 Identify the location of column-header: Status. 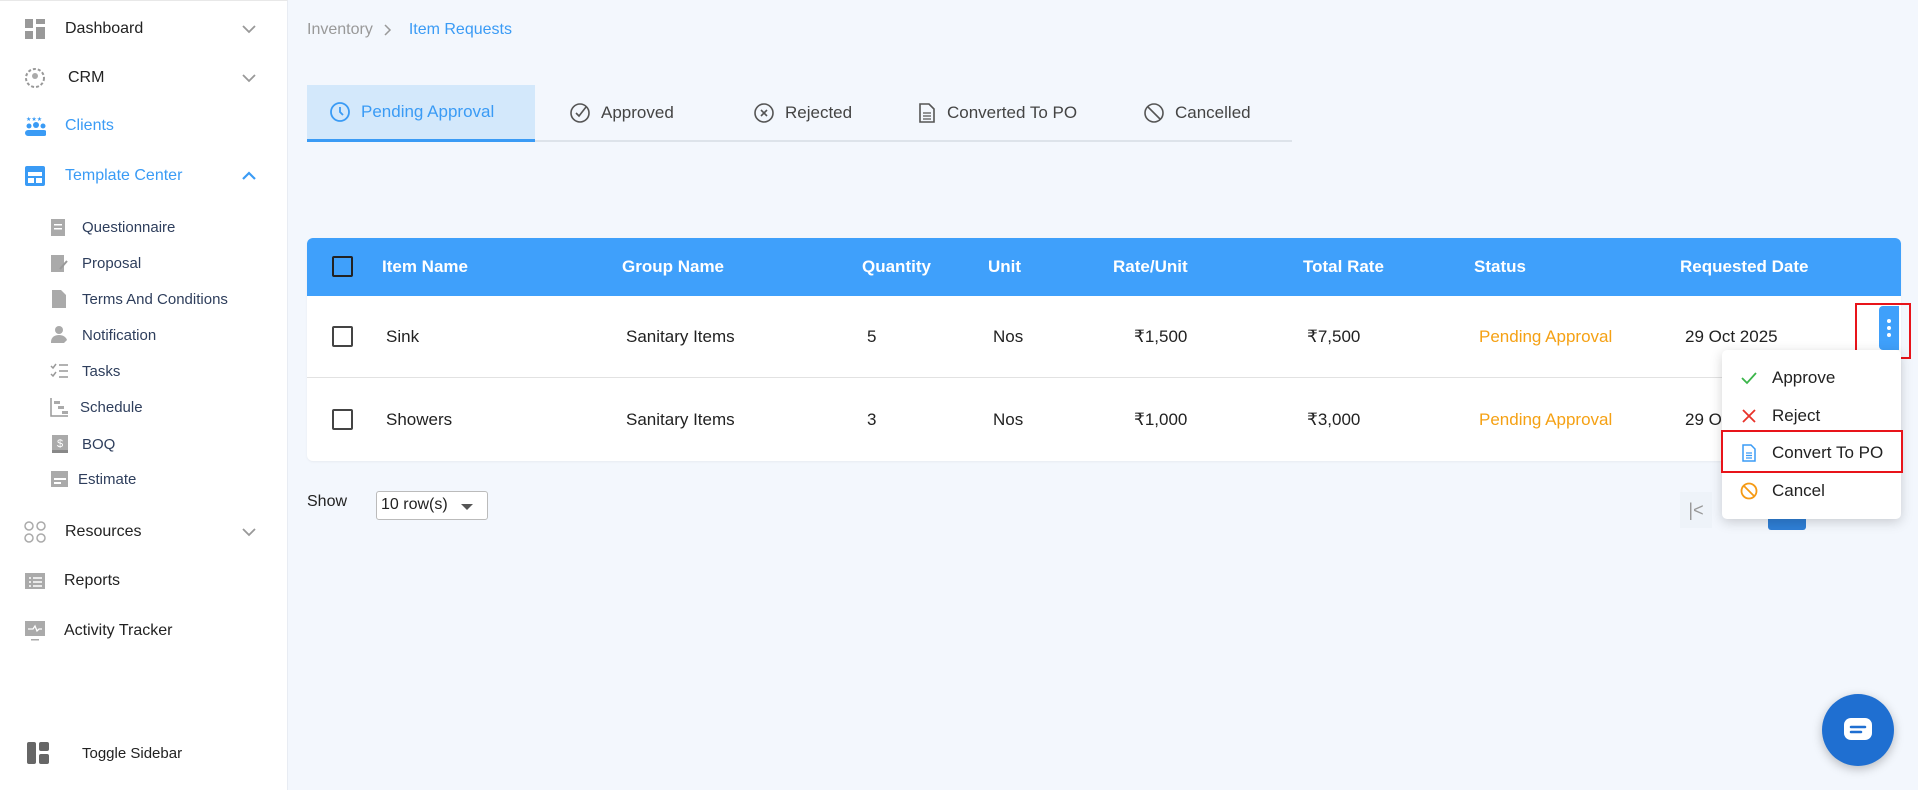
(1500, 267).